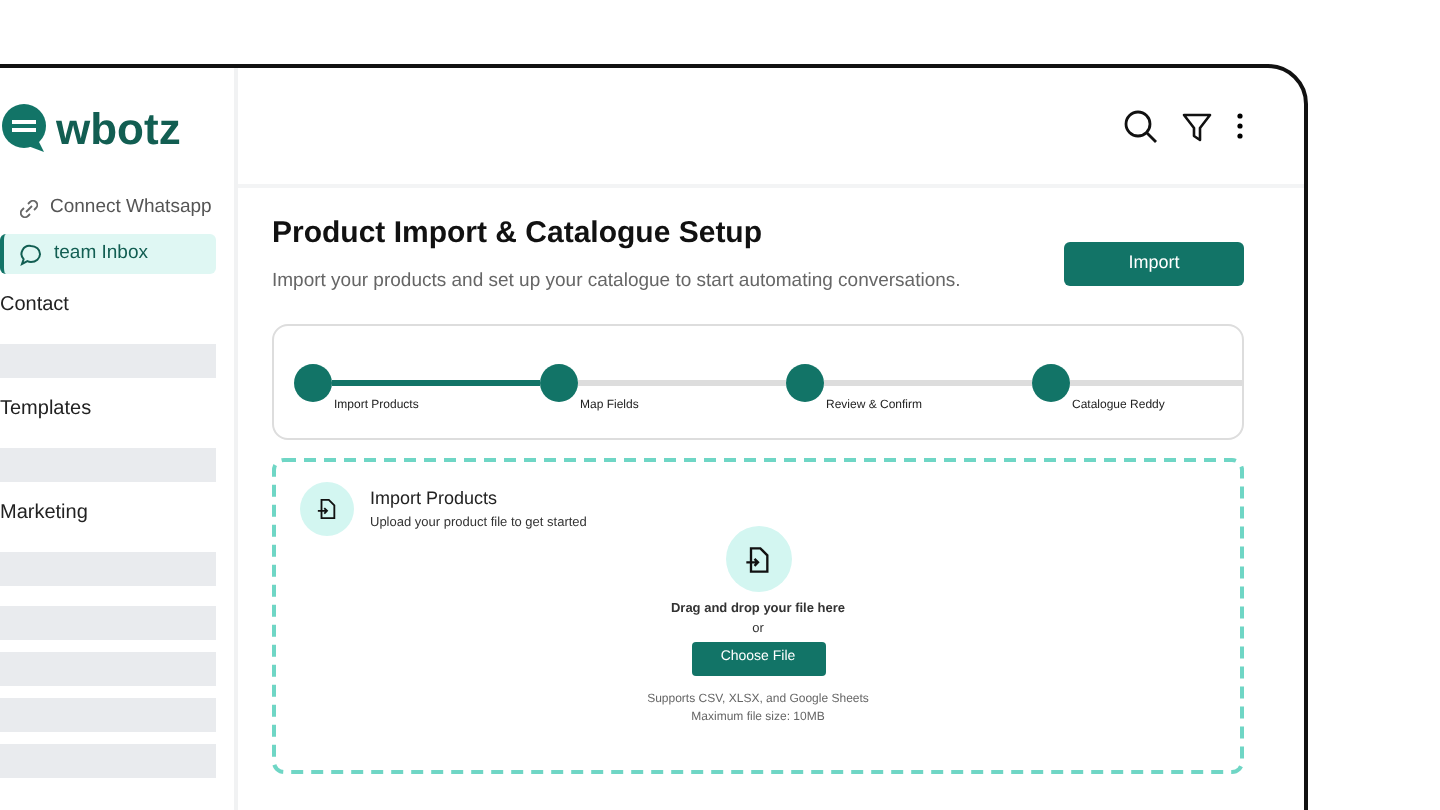 The height and width of the screenshot is (810, 1440). I want to click on import-button: Import, so click(1154, 264).